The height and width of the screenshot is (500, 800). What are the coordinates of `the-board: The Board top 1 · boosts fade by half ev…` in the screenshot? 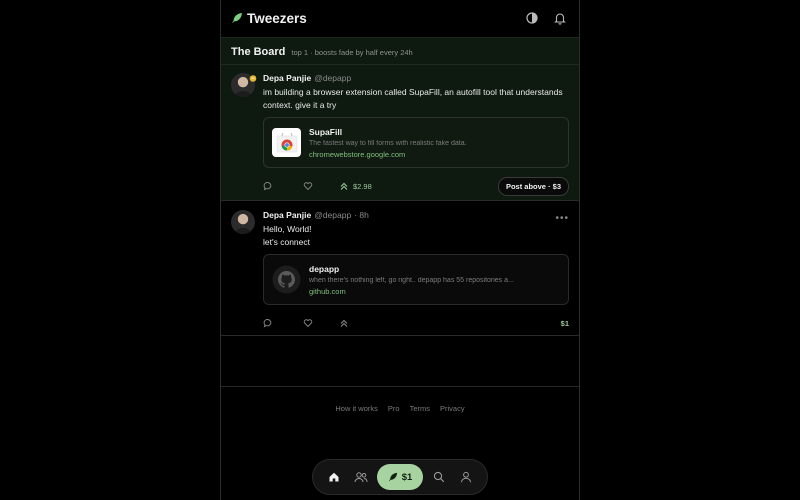 It's located at (400, 119).